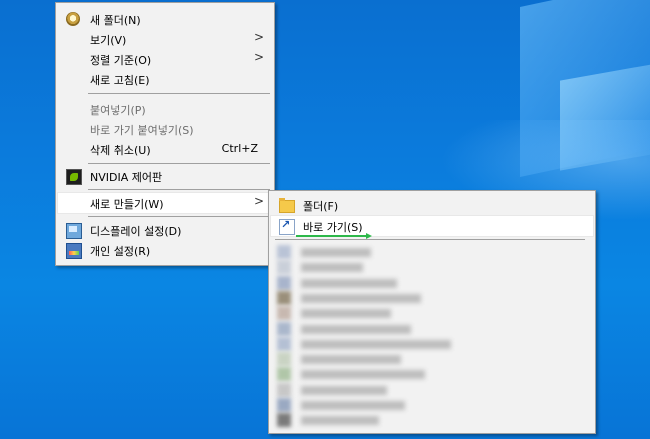 This screenshot has width=650, height=439. What do you see at coordinates (239, 148) in the screenshot?
I see `menu-item-shortcut: Ctrl+Z` at bounding box center [239, 148].